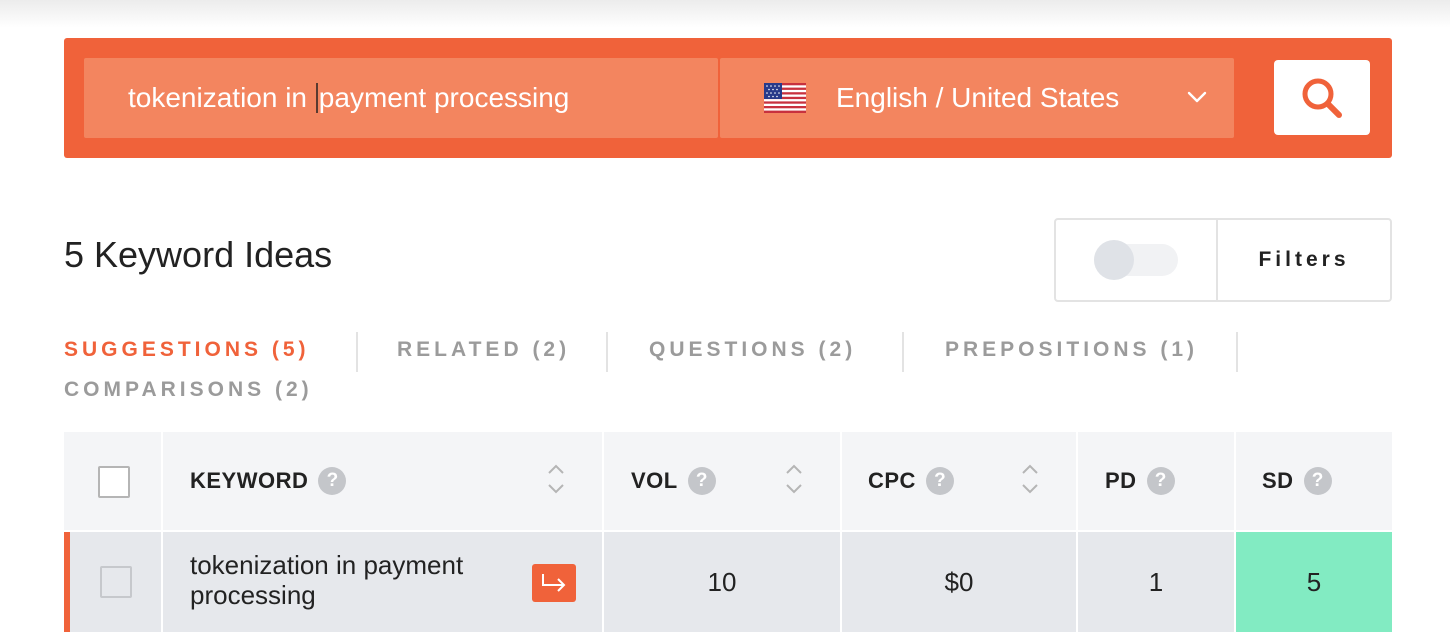 The height and width of the screenshot is (634, 1450). I want to click on text-caret, so click(316, 98).